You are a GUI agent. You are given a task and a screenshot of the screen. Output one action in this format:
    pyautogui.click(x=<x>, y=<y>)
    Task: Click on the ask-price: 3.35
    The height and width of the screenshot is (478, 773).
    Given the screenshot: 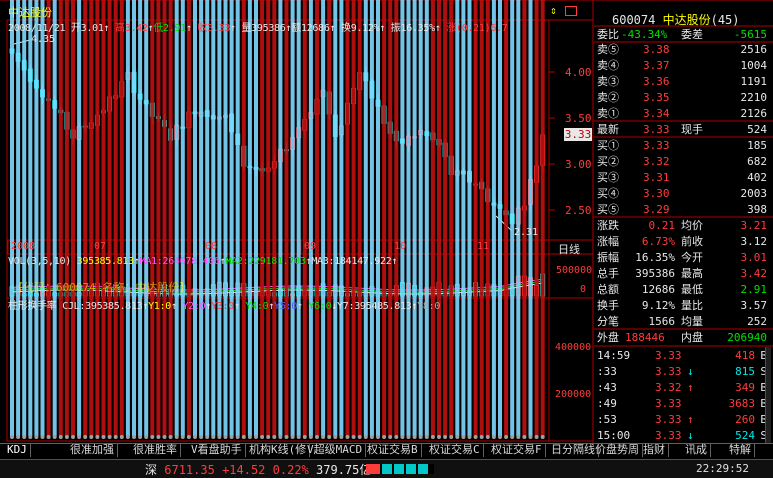 What is the action you would take?
    pyautogui.click(x=656, y=97)
    